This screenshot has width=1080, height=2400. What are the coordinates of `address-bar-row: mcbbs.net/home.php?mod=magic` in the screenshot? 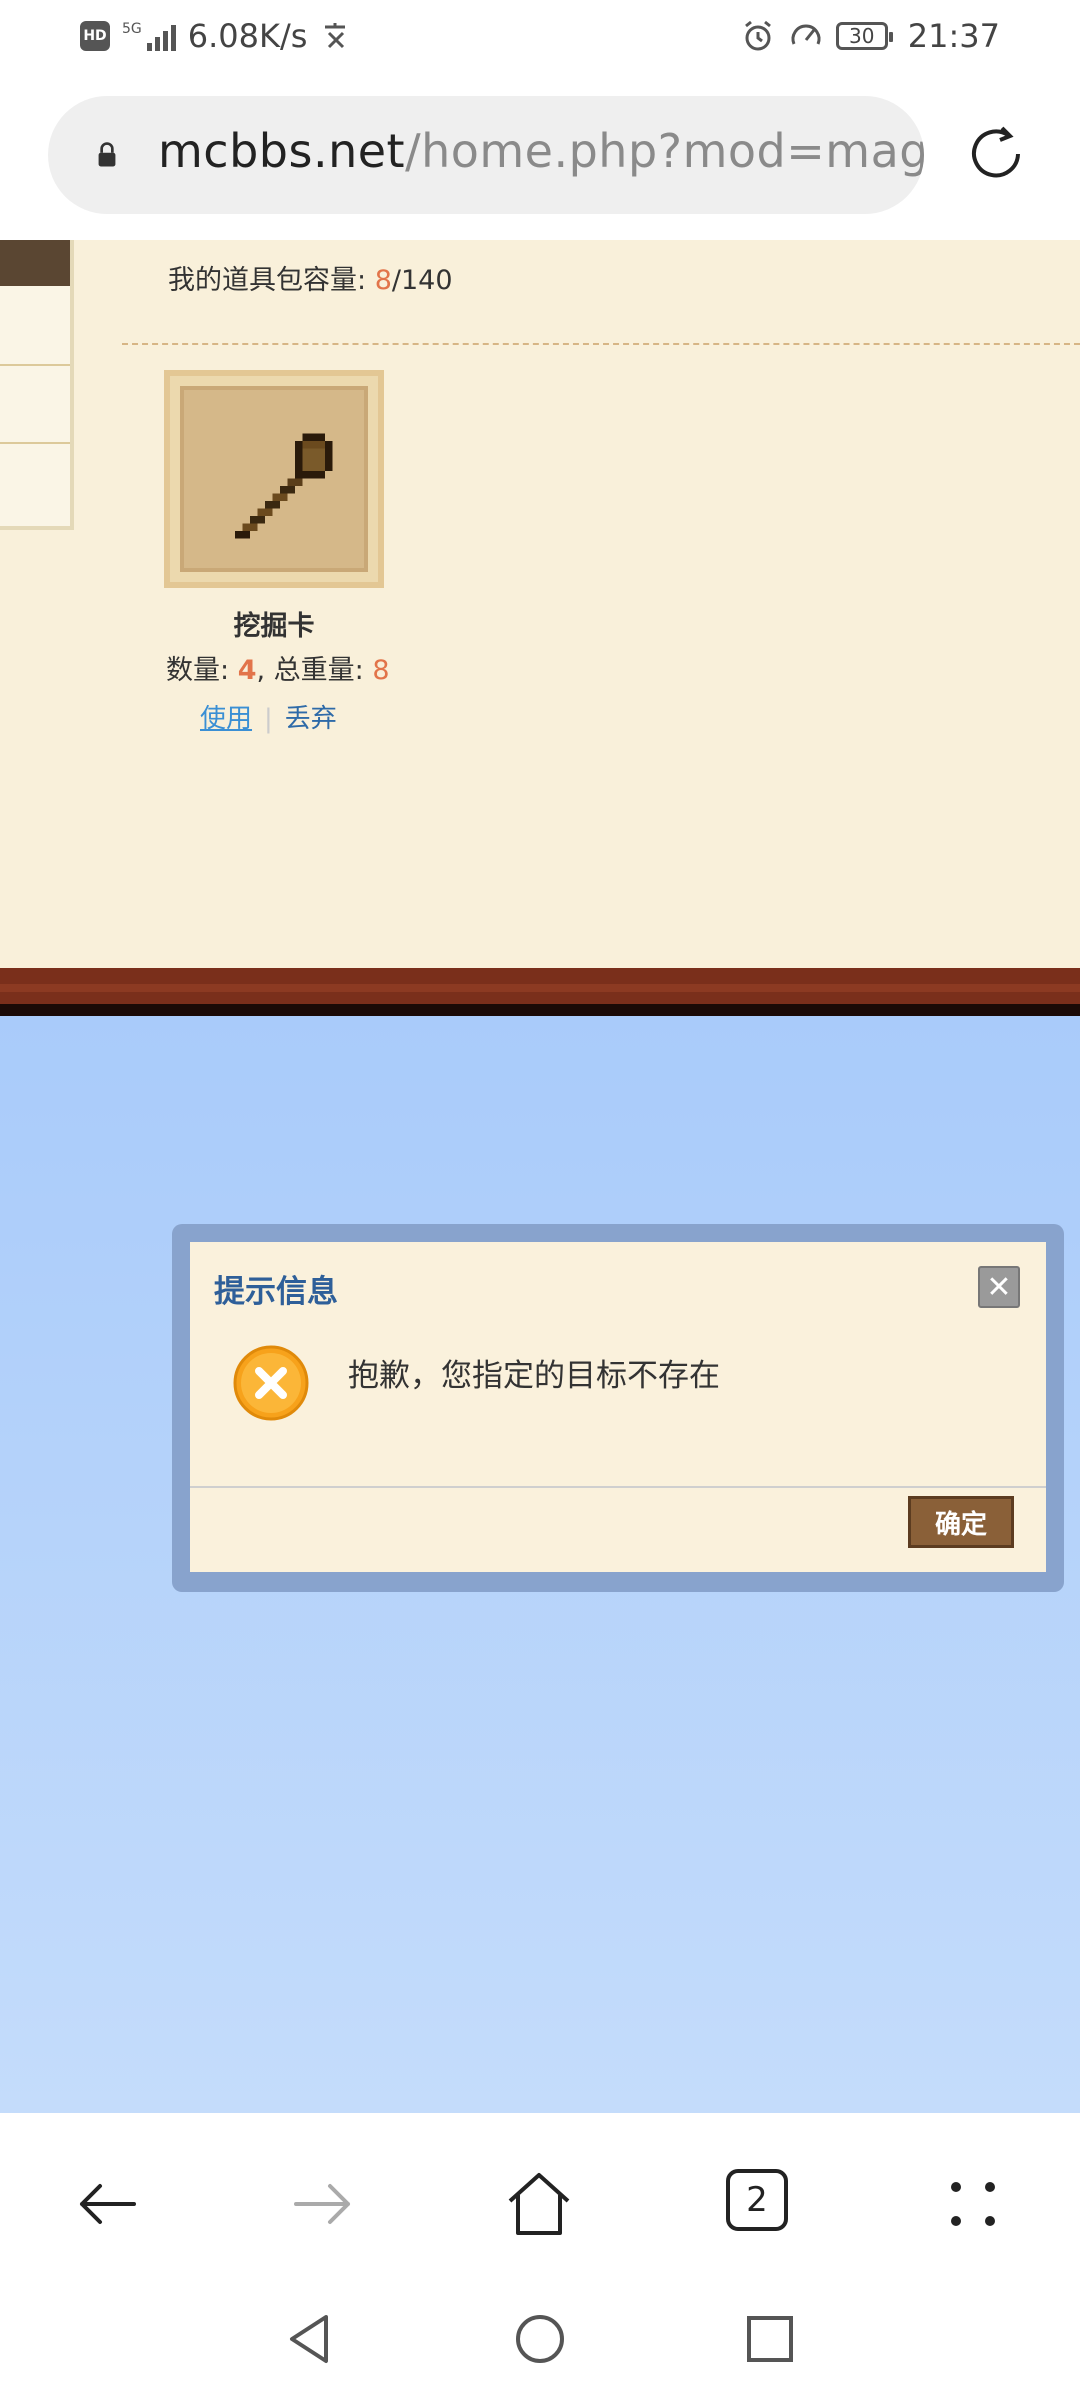 It's located at (540, 156).